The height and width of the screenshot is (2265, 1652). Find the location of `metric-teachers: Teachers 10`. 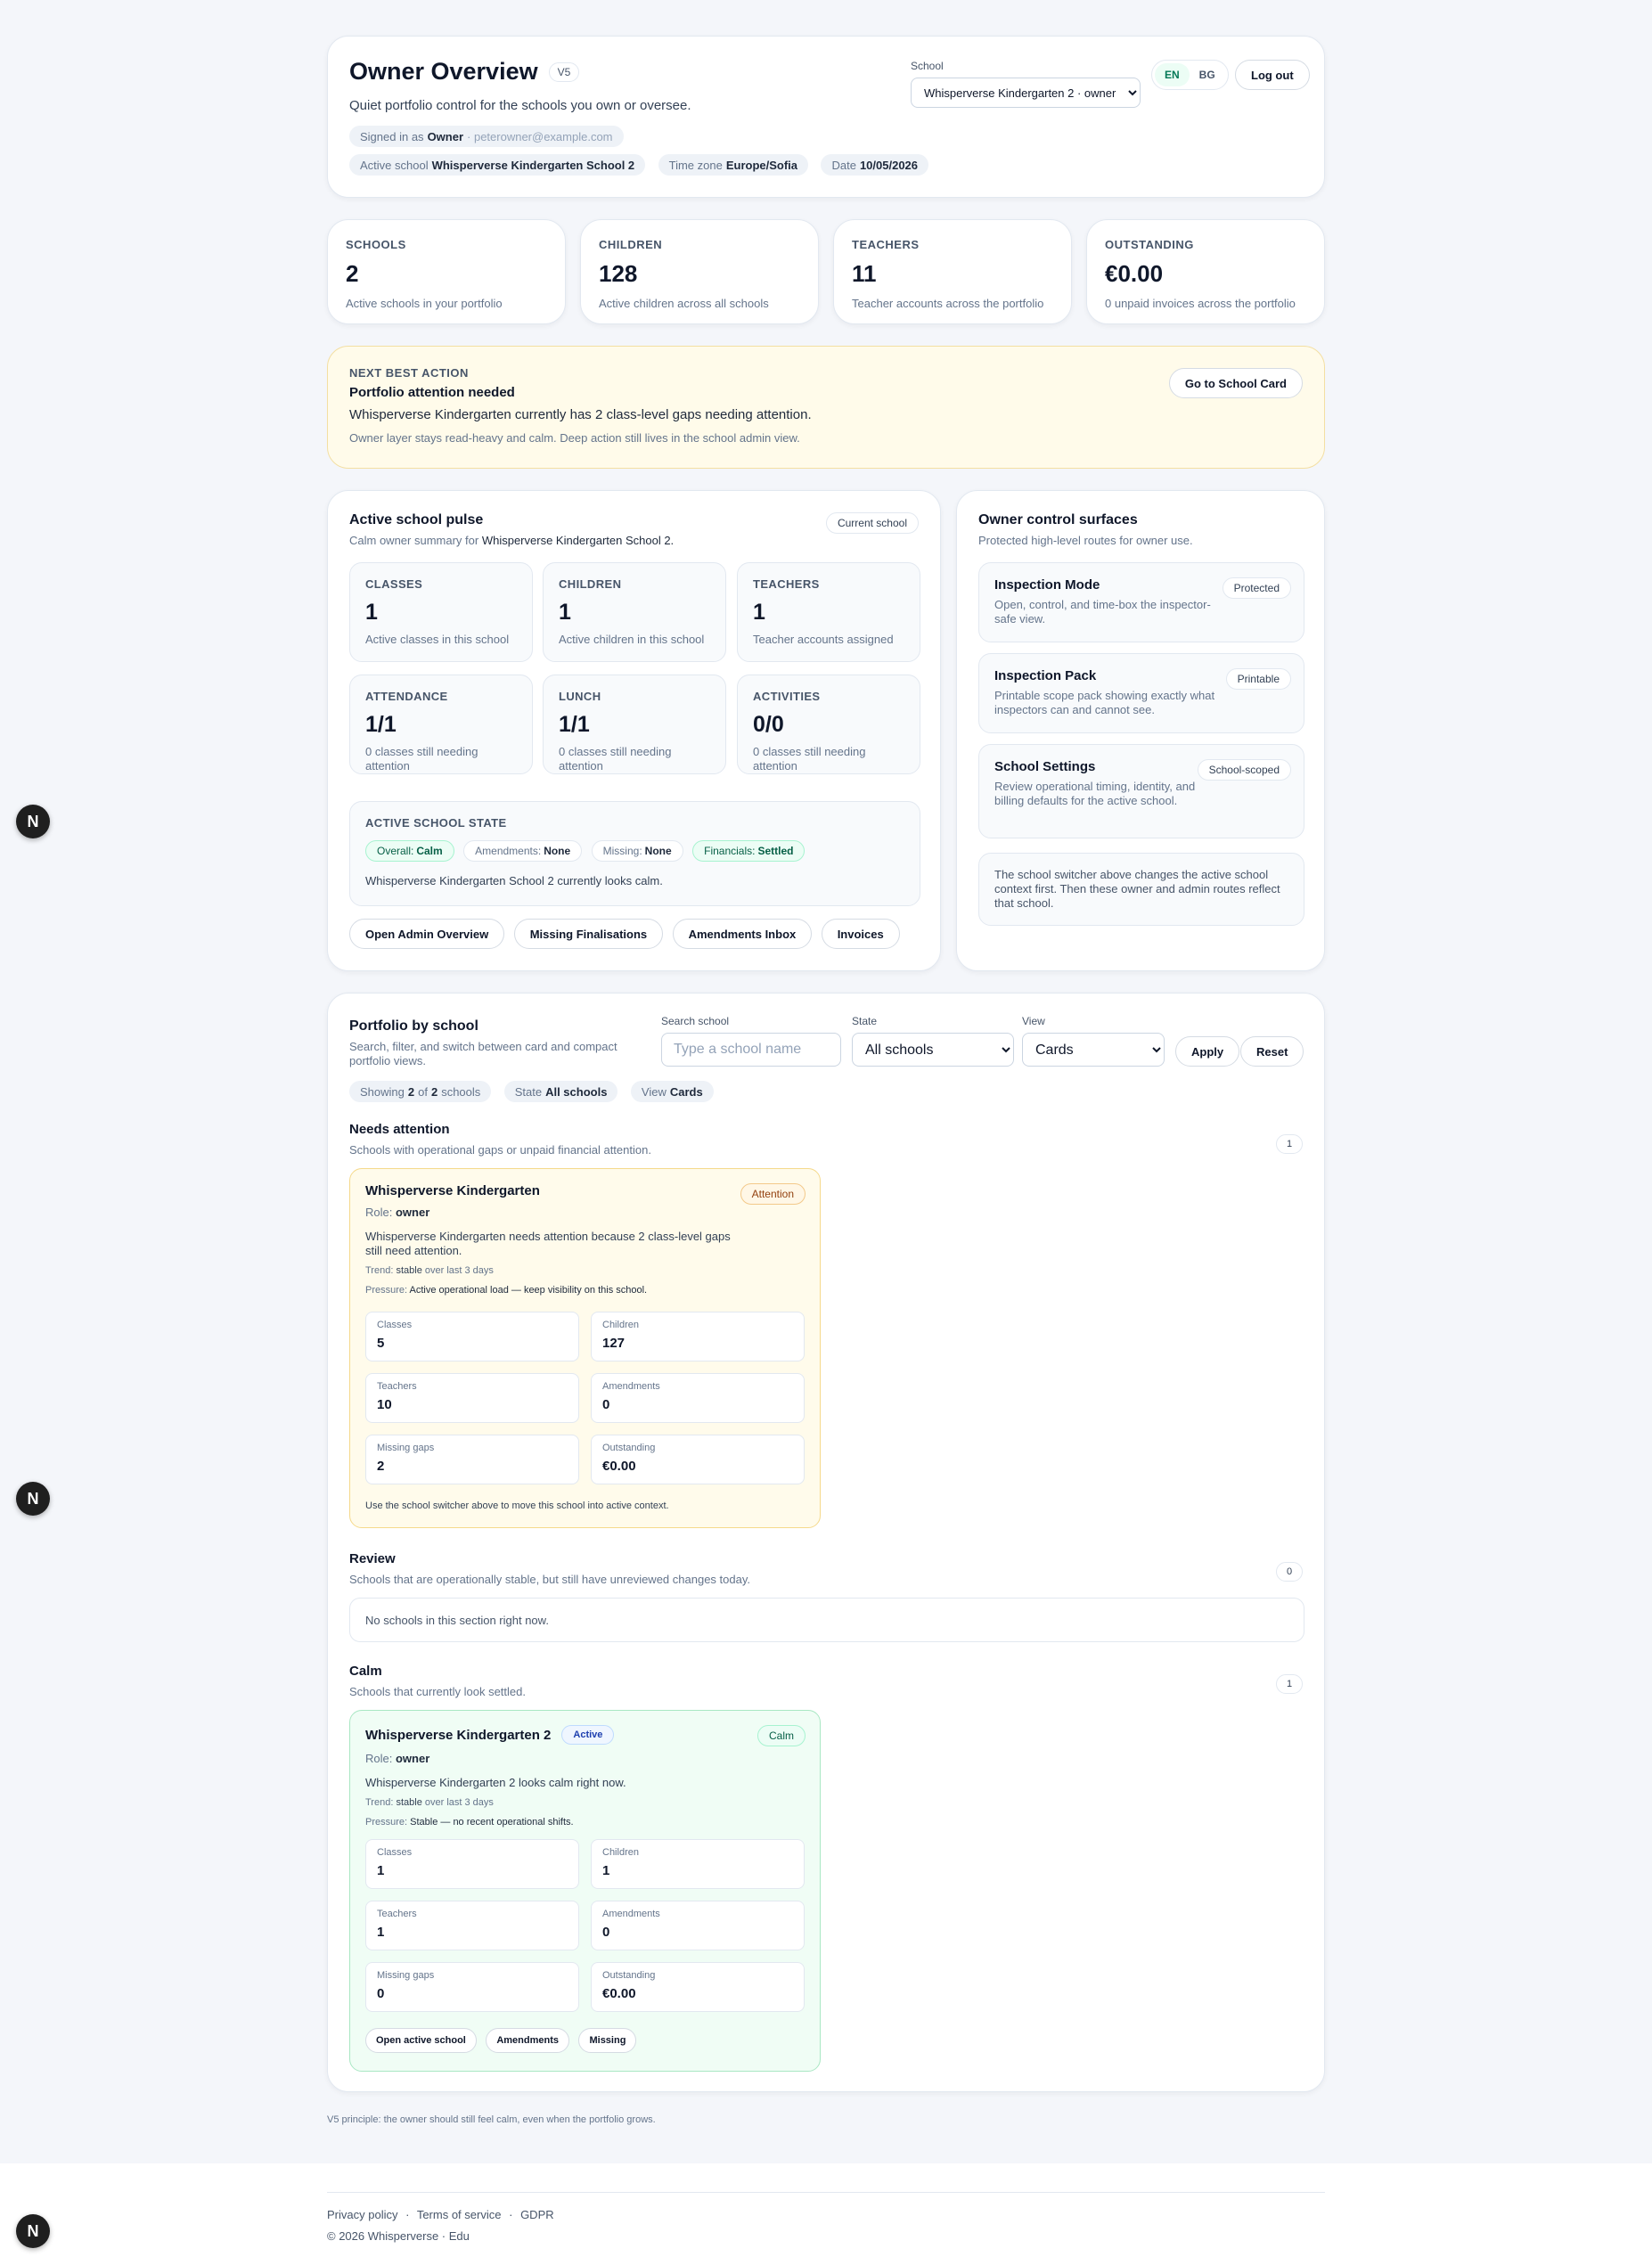

metric-teachers: Teachers 10 is located at coordinates (472, 1398).